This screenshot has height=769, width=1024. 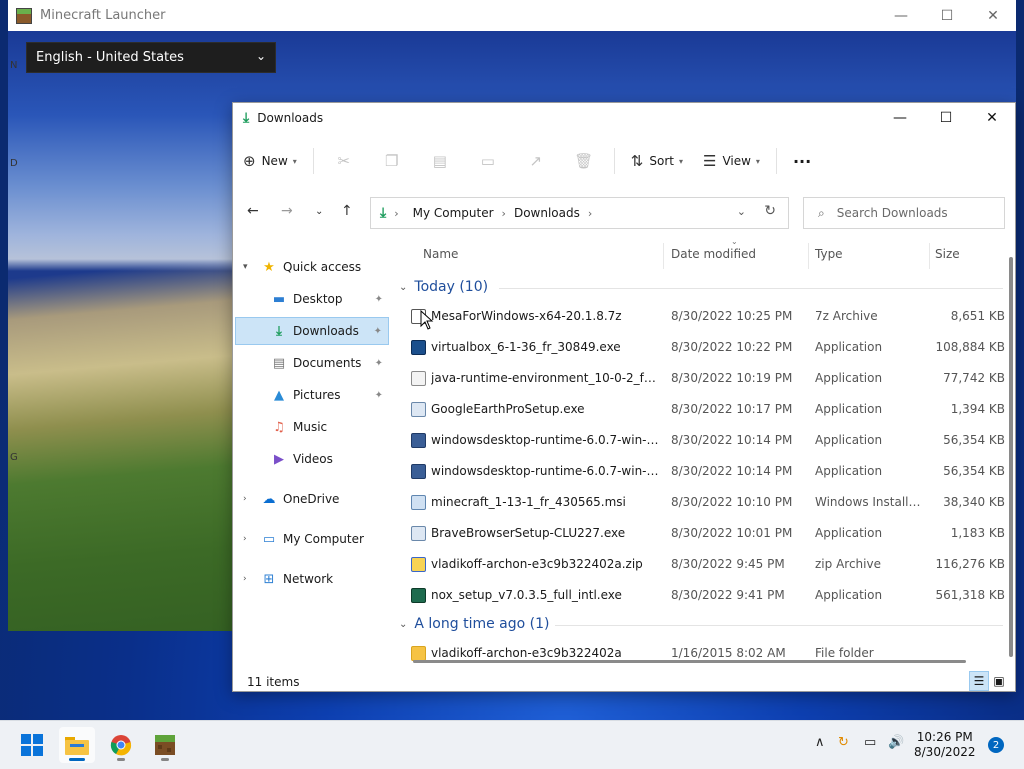 I want to click on new-button: ⊕ New ▾, so click(x=270, y=161).